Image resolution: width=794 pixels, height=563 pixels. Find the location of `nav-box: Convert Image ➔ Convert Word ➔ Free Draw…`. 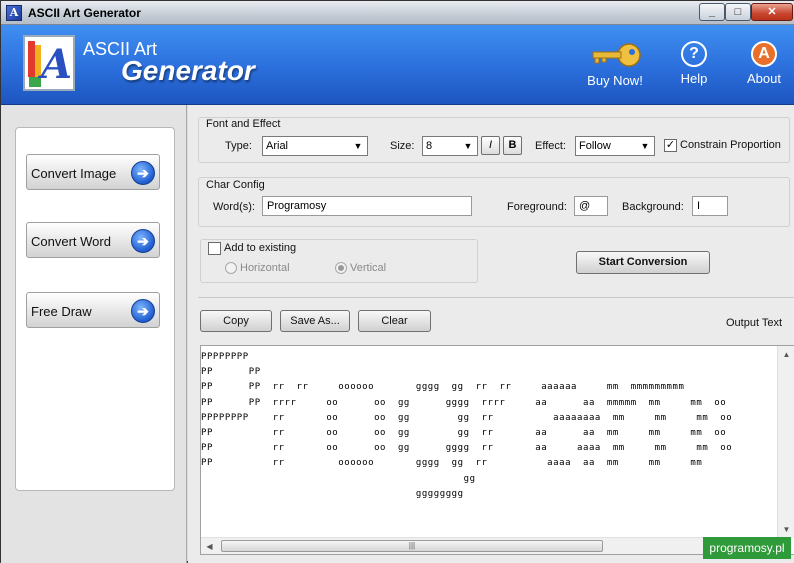

nav-box: Convert Image ➔ Convert Word ➔ Free Draw… is located at coordinates (95, 309).